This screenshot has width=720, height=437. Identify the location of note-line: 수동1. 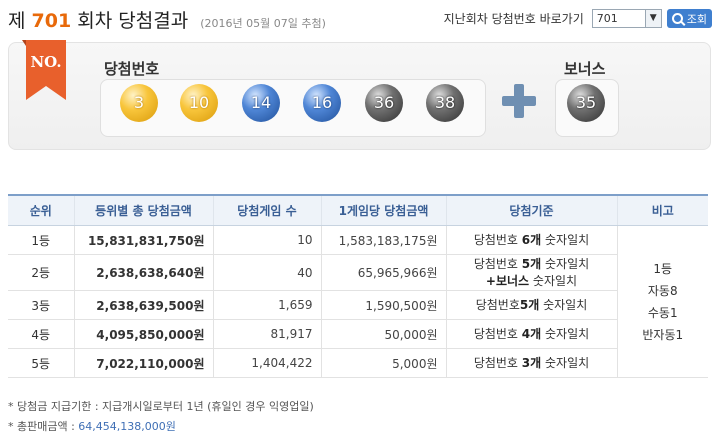
(662, 312).